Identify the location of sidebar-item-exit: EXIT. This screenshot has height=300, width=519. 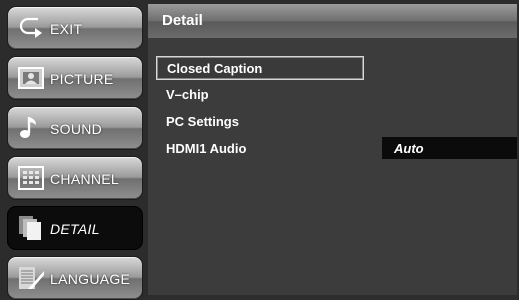
(75, 28).